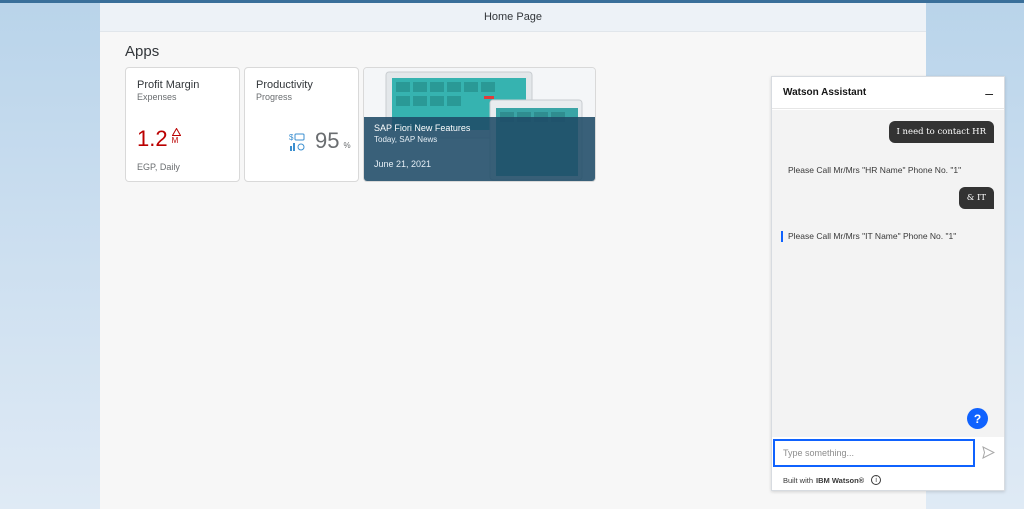  I want to click on kpi-number: 95, so click(327, 140).